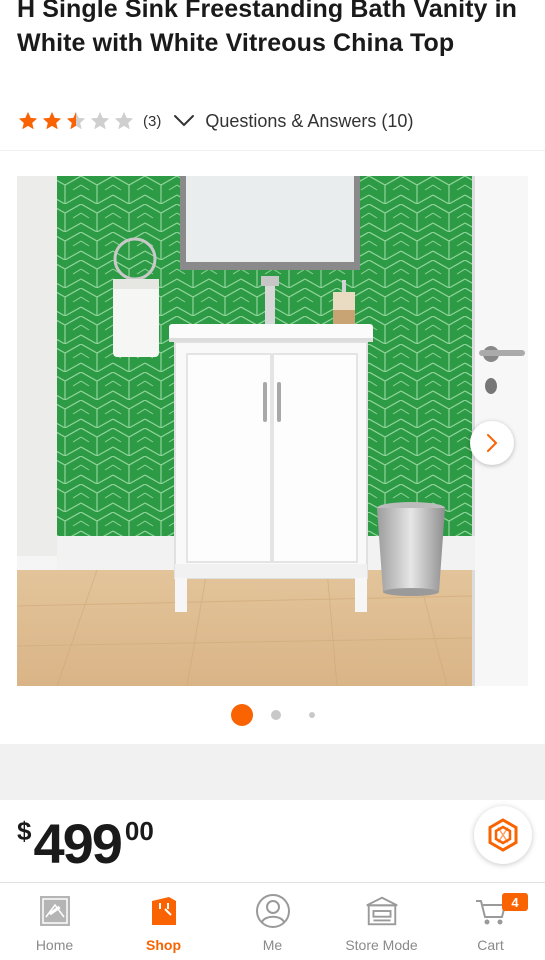  Describe the element at coordinates (382, 911) in the screenshot. I see `store-icon` at that location.